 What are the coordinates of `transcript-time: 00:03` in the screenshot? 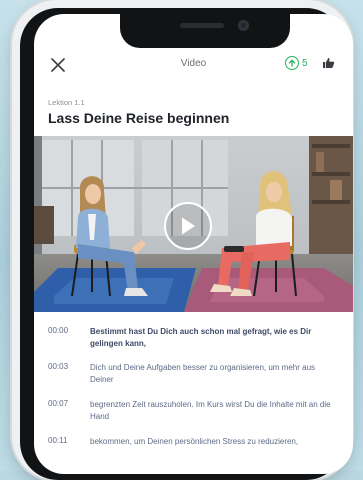 It's located at (58, 366).